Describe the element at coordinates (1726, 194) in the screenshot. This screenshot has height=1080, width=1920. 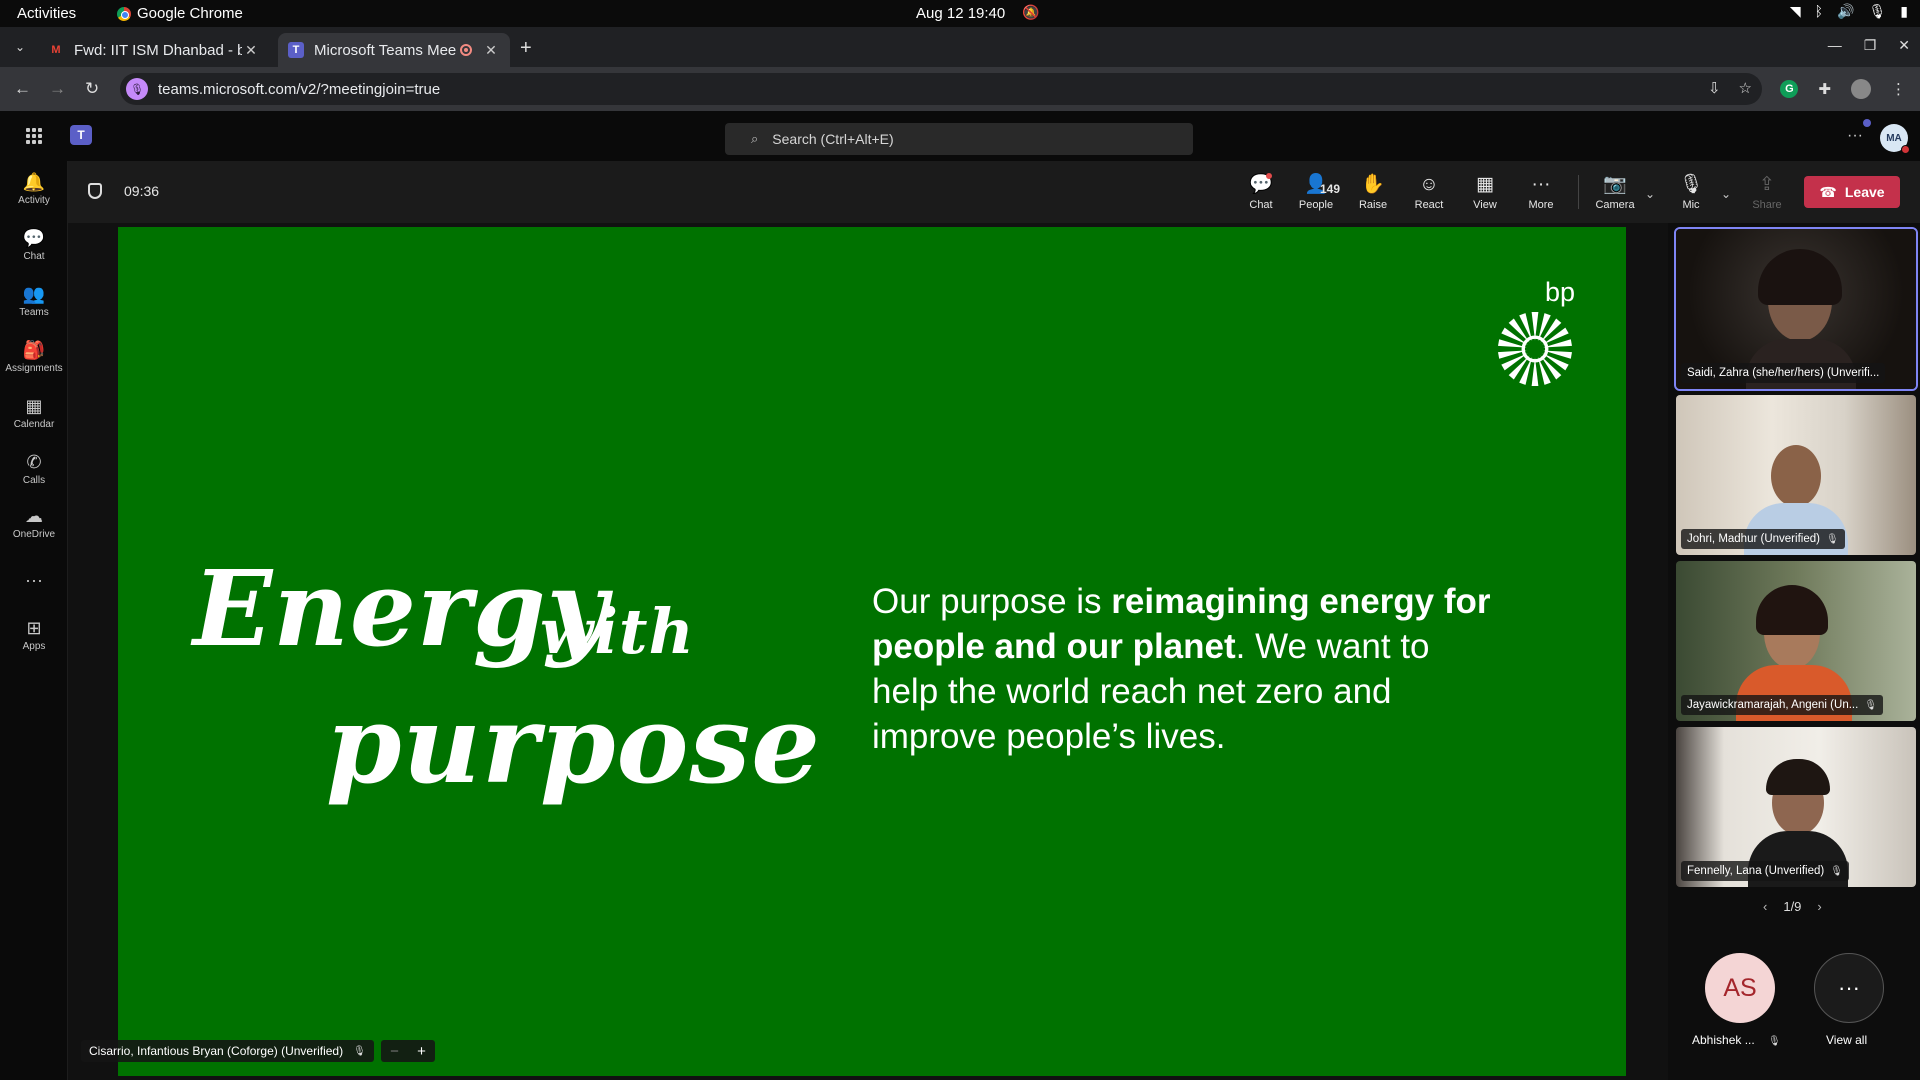
I see `mic-options-chevron-icon: ⌄` at that location.